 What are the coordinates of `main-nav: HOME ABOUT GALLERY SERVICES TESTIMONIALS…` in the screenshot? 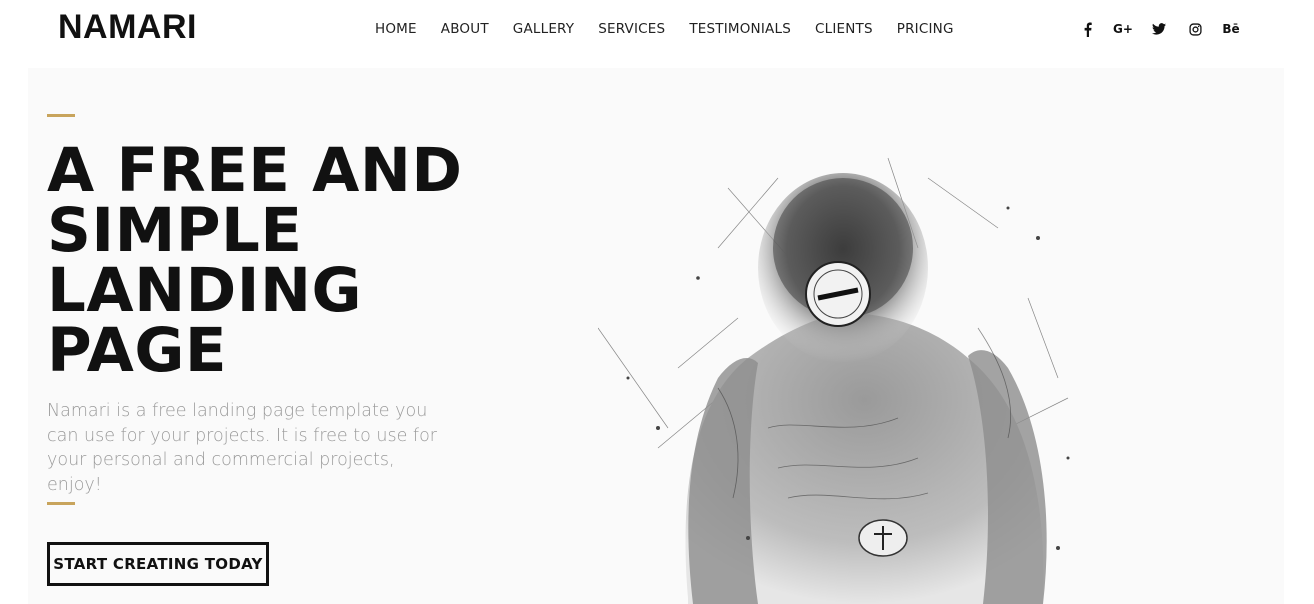 It's located at (676, 29).